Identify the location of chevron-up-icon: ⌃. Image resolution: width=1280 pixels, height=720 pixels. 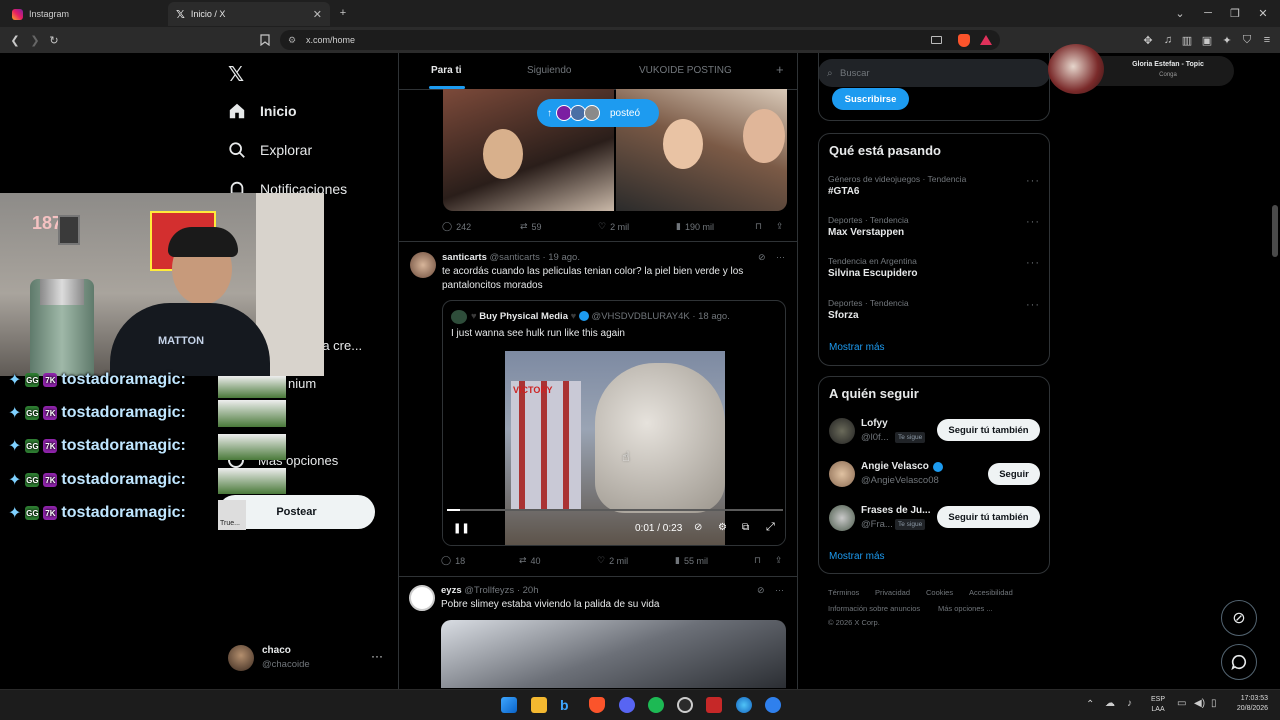
(1090, 704).